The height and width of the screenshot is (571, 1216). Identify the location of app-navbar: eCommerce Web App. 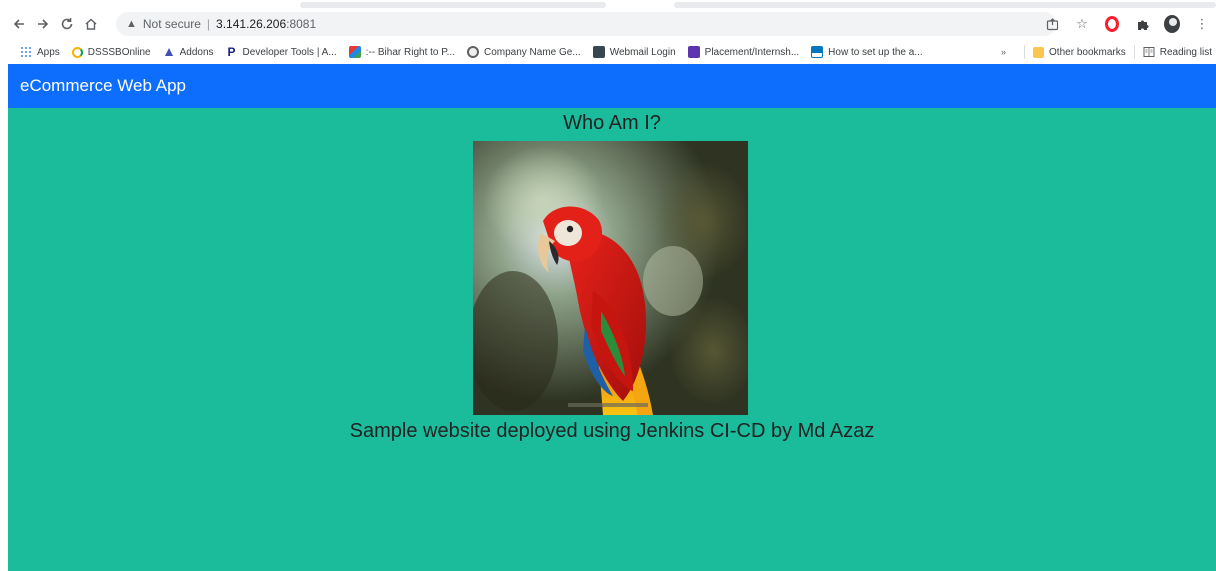
(612, 86).